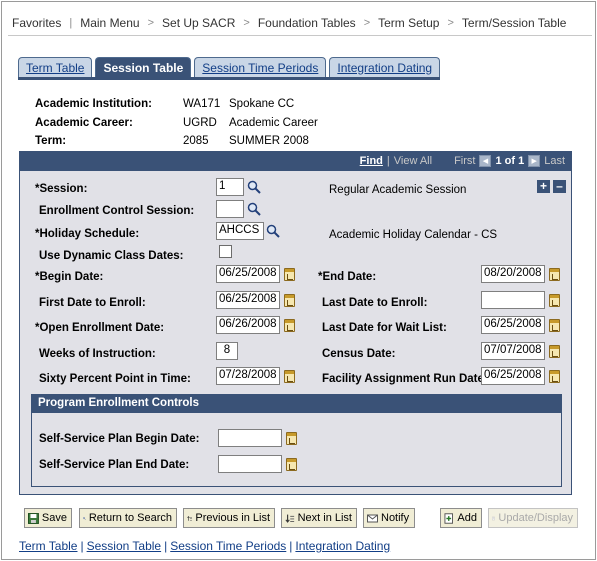 The image size is (597, 561). I want to click on add-button: Add, so click(461, 518).